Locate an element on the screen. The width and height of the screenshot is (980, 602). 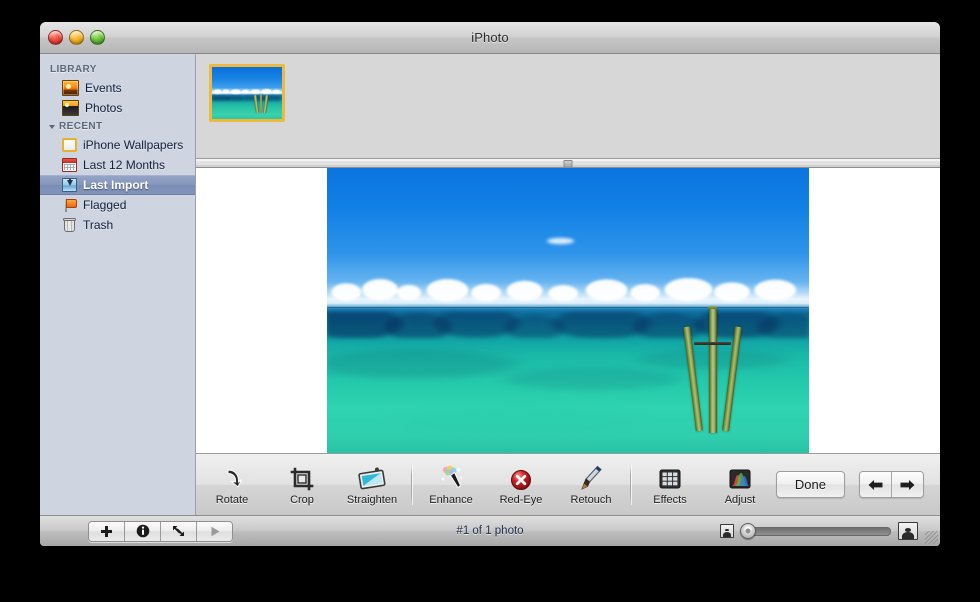
sidebar-item-events: Events is located at coordinates (117, 88).